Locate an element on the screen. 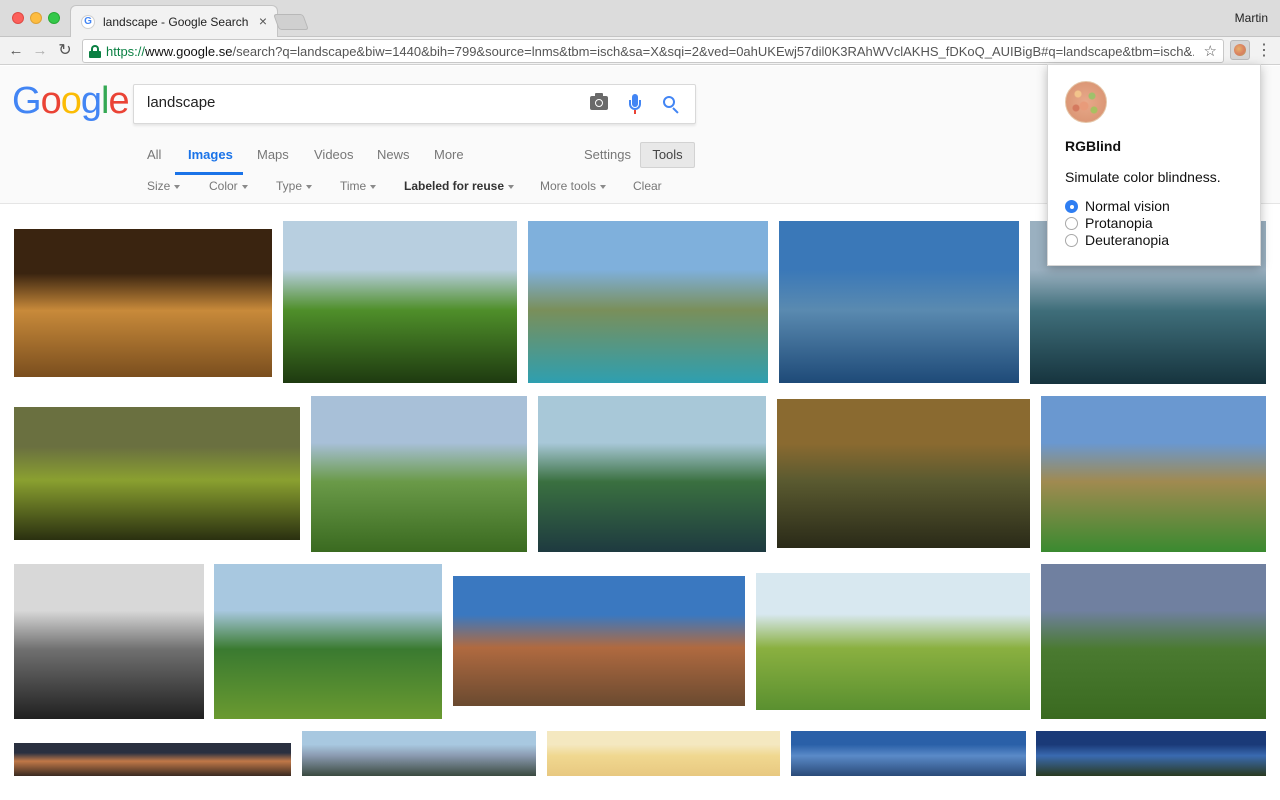 The width and height of the screenshot is (1280, 800). tool-more-tools-dropdown: More tools is located at coordinates (573, 186).